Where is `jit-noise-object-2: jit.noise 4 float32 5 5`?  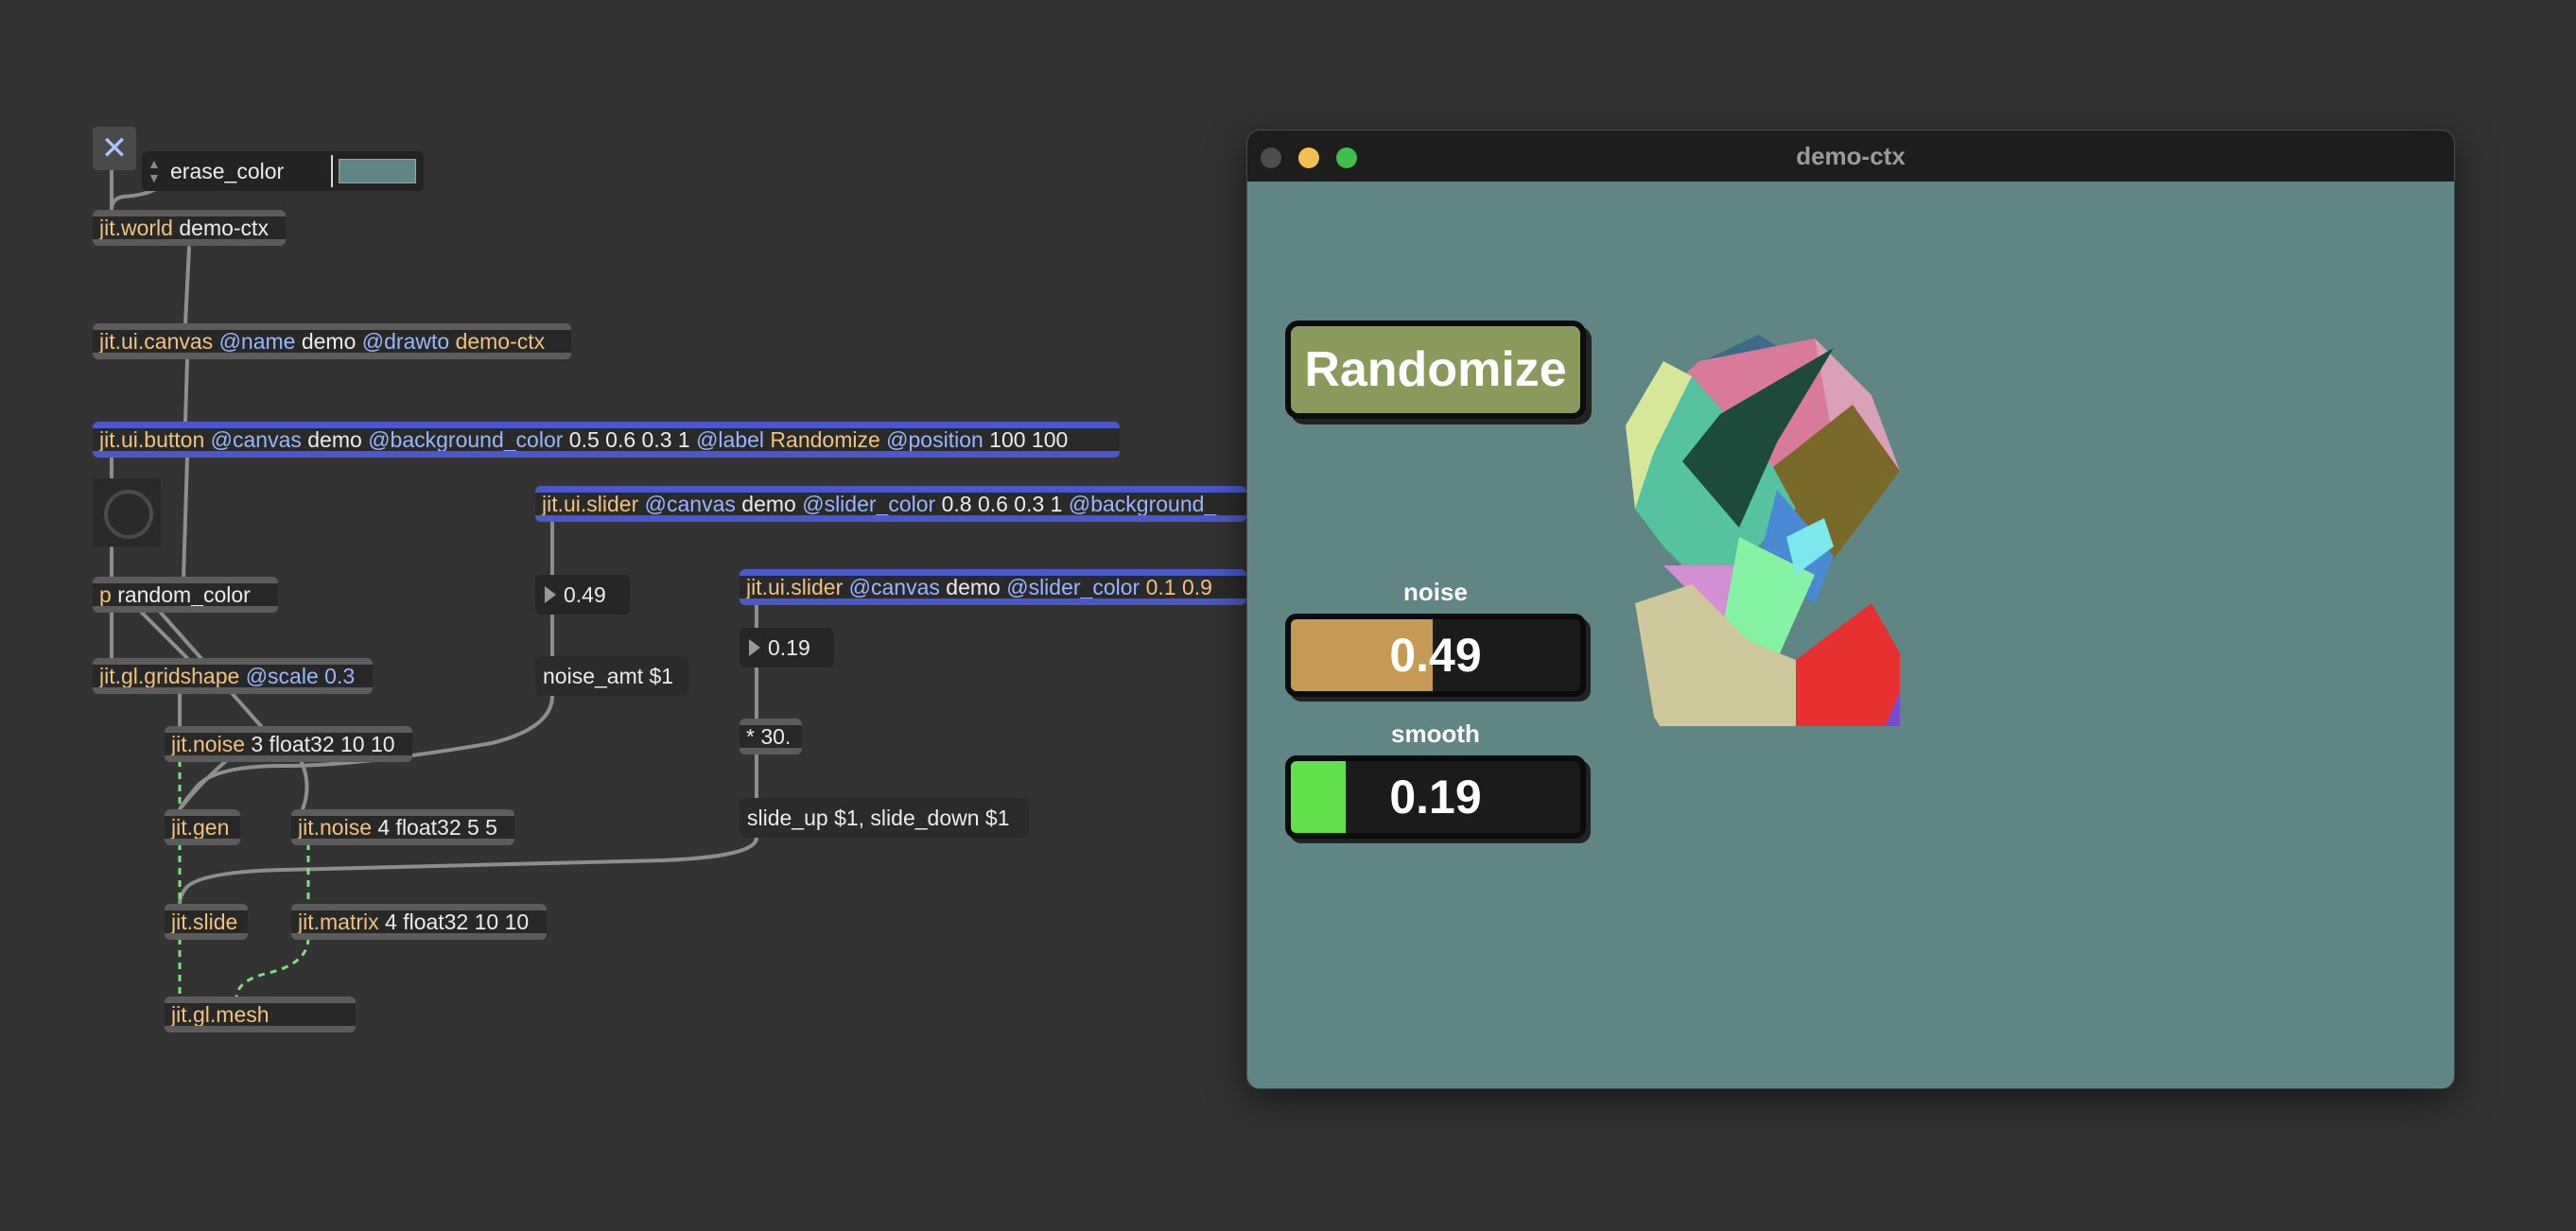
jit-noise-object-2: jit.noise 4 float32 5 5 is located at coordinates (402, 827).